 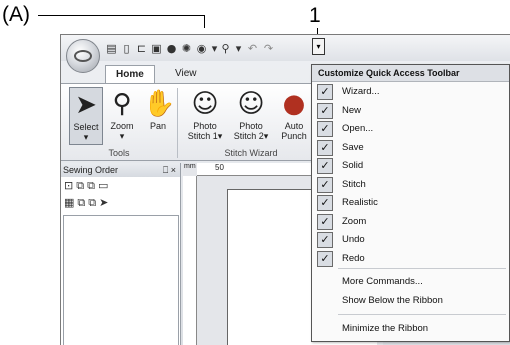 I want to click on photo-stitch-1-button: ☺ Photo Stitch 1▾, so click(x=205, y=114).